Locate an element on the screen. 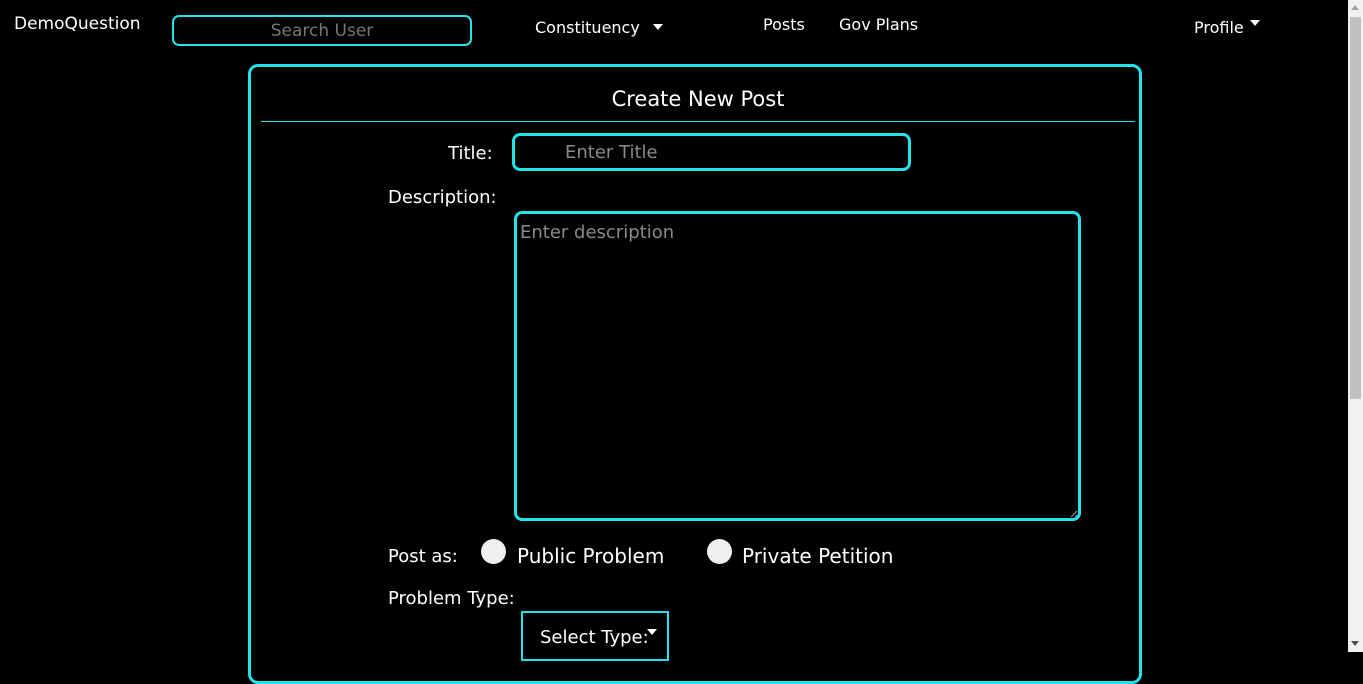 This screenshot has height=684, width=1363. problem-type-select: Select Type: is located at coordinates (595, 636).